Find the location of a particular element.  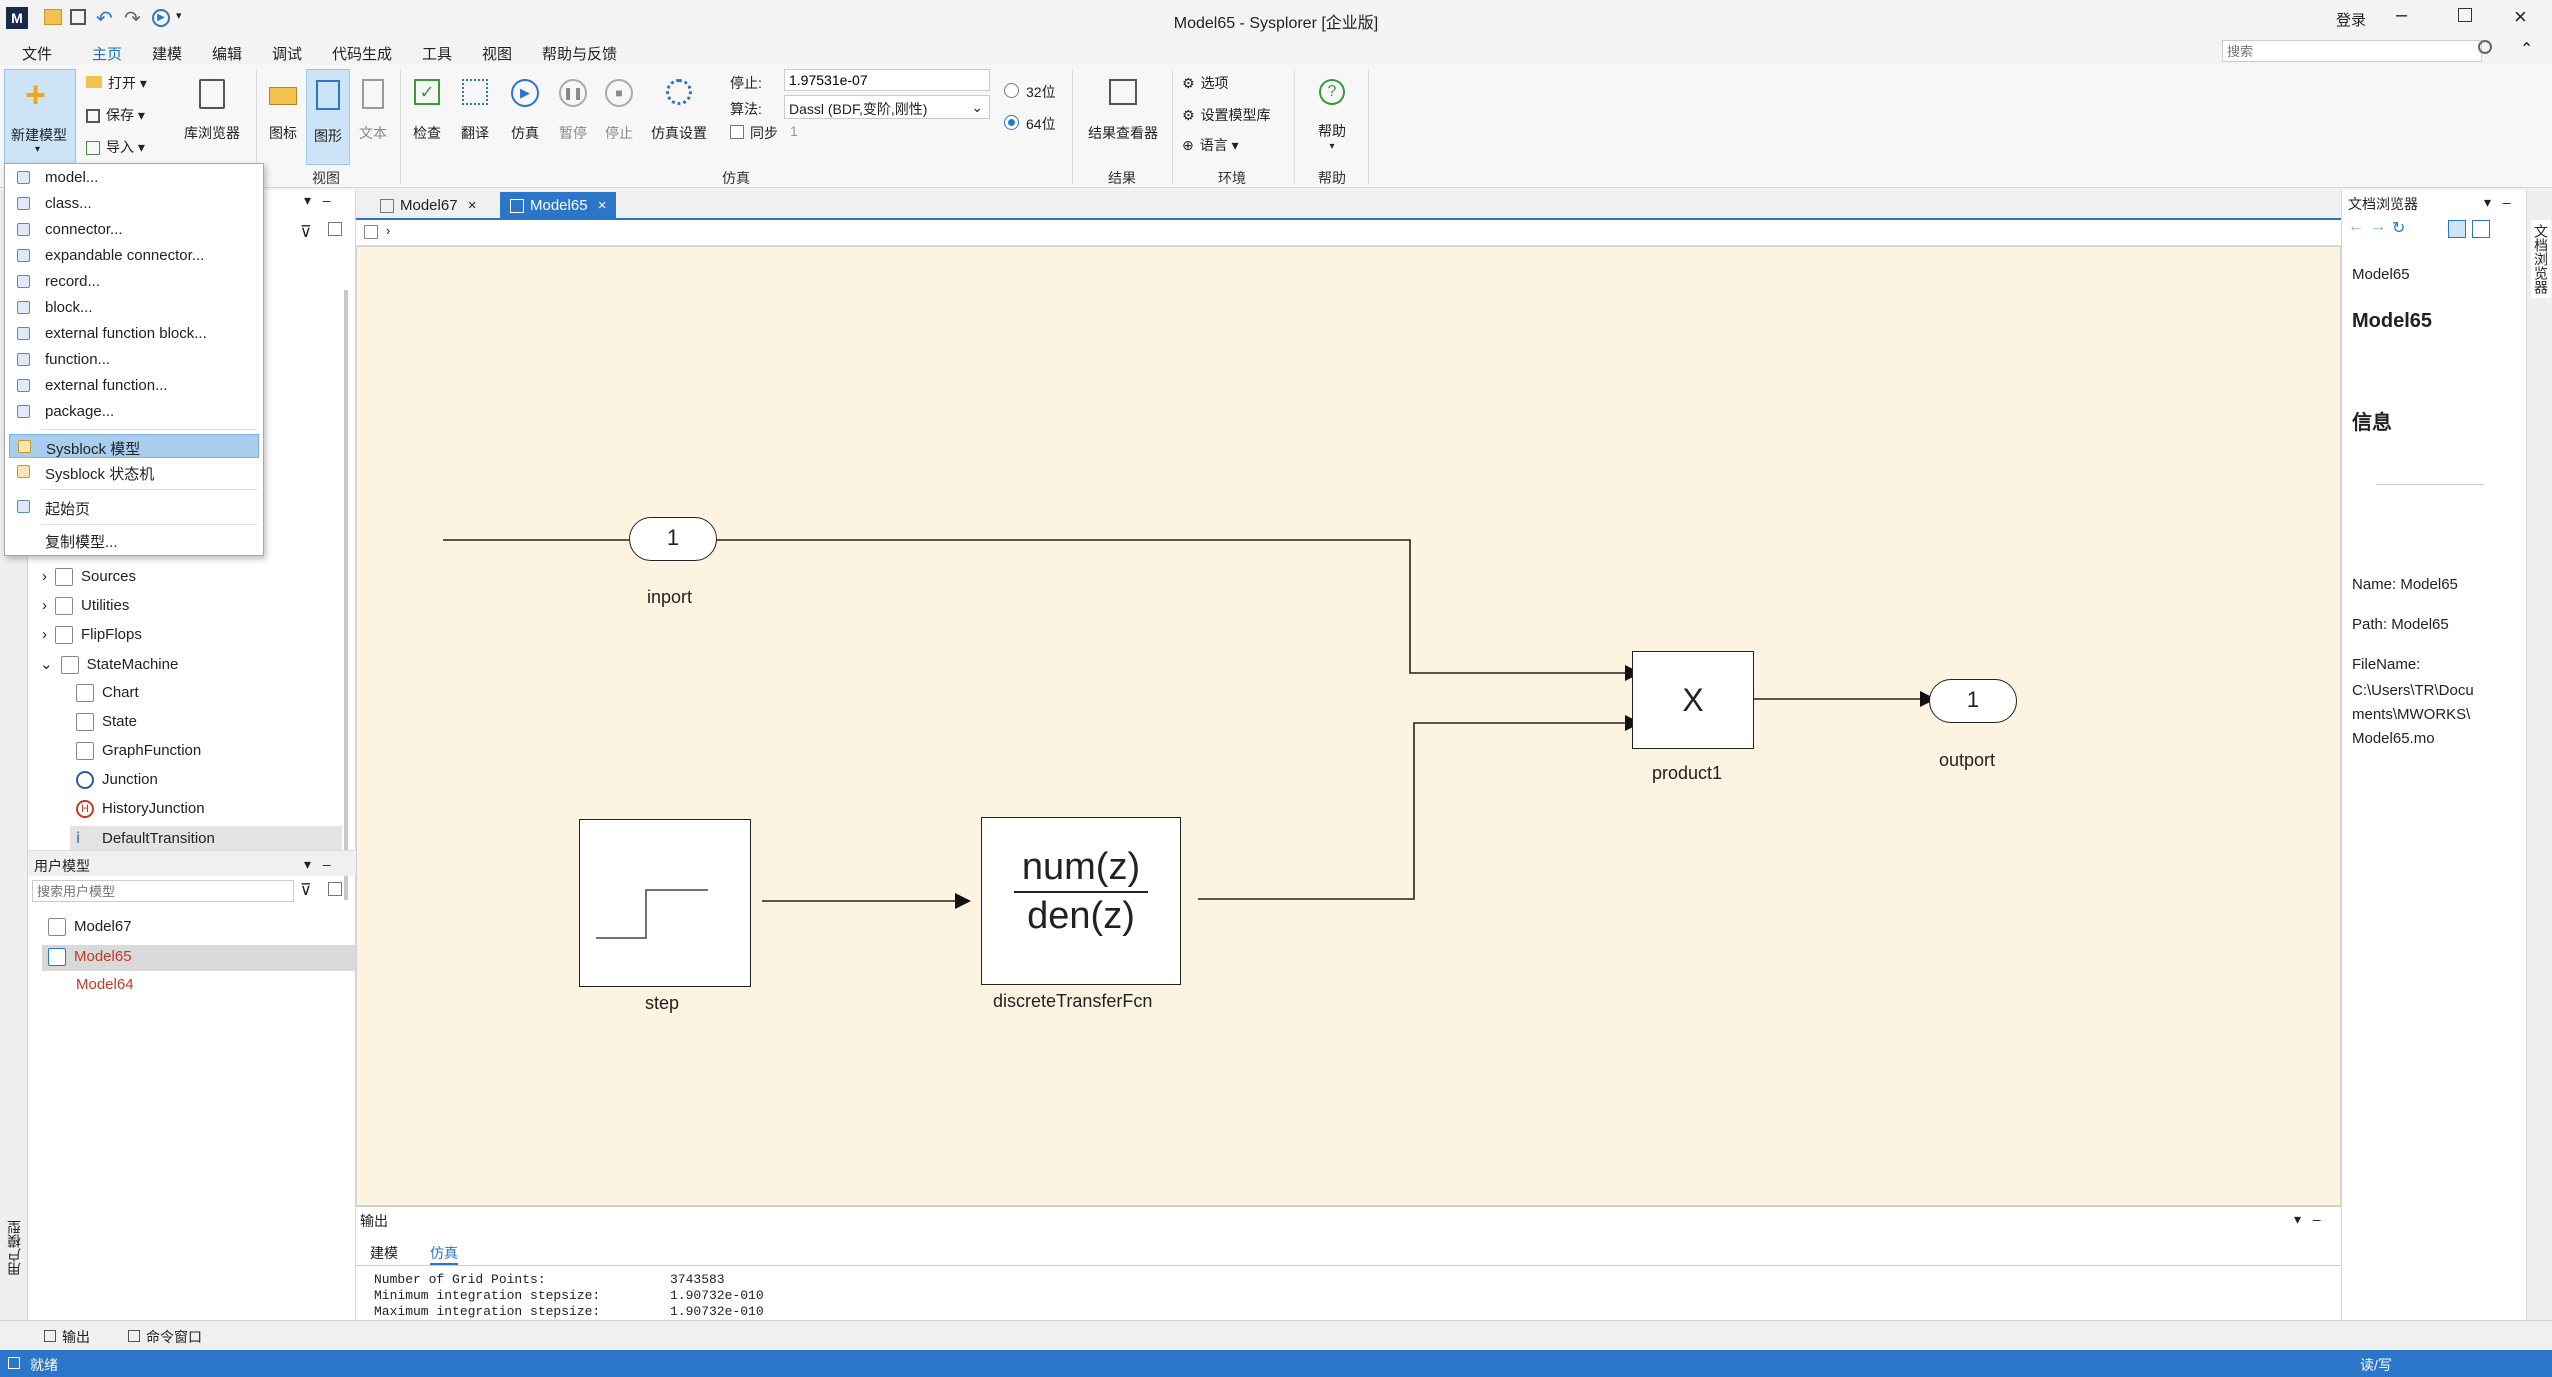

tree-item-graphfunction: GraphFunction is located at coordinates (138, 751).